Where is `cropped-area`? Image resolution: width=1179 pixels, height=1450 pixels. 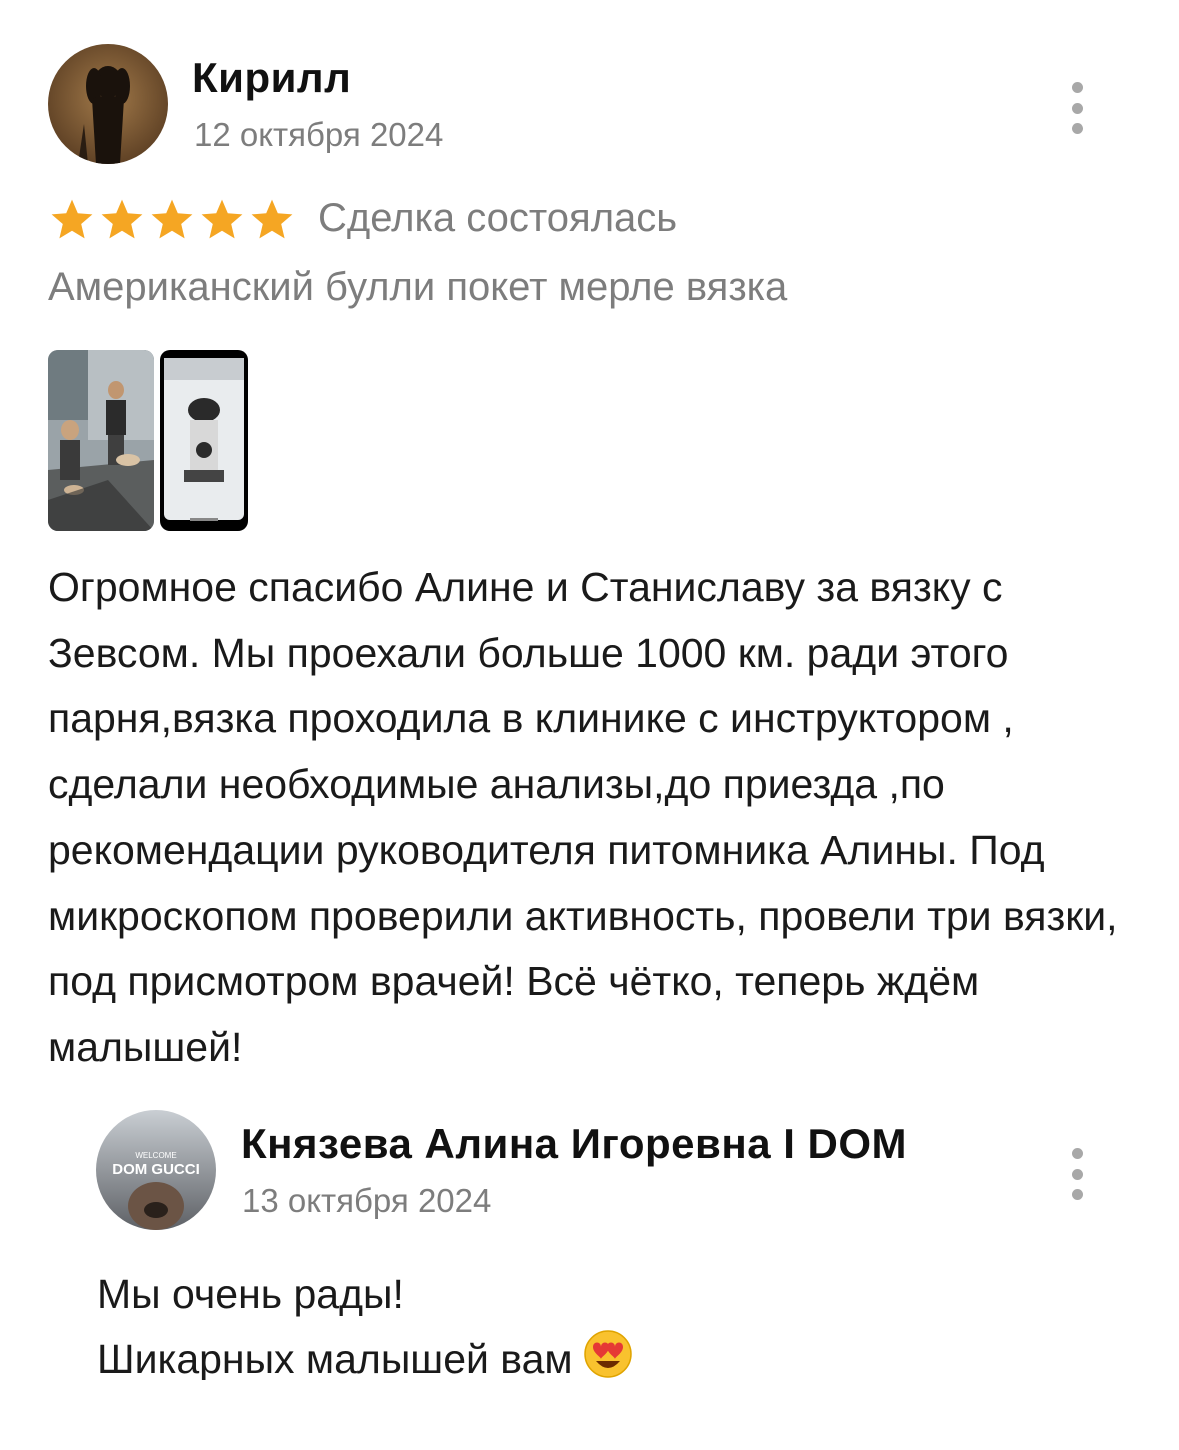 cropped-area is located at coordinates (589, 1415).